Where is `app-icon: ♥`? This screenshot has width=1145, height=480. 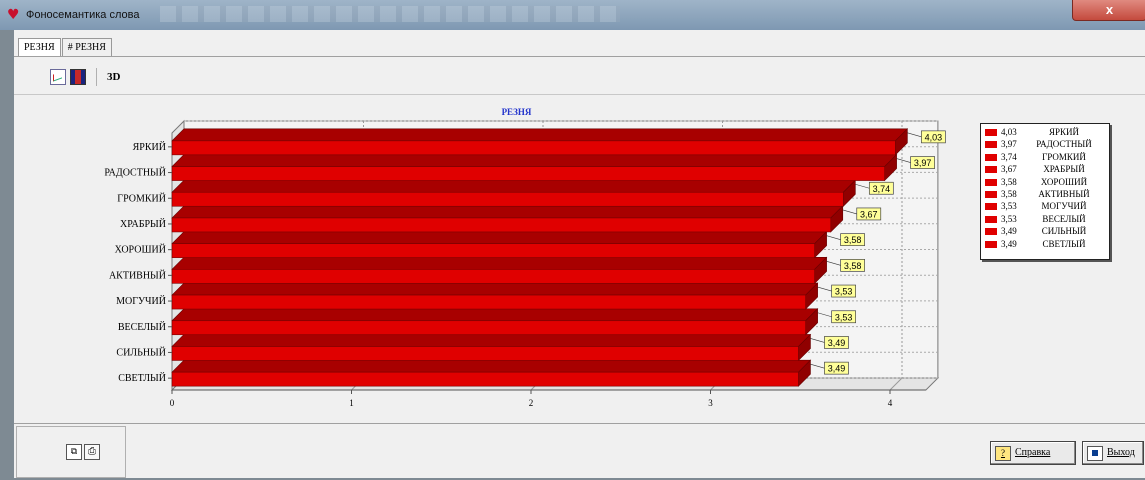 app-icon: ♥ is located at coordinates (13, 15).